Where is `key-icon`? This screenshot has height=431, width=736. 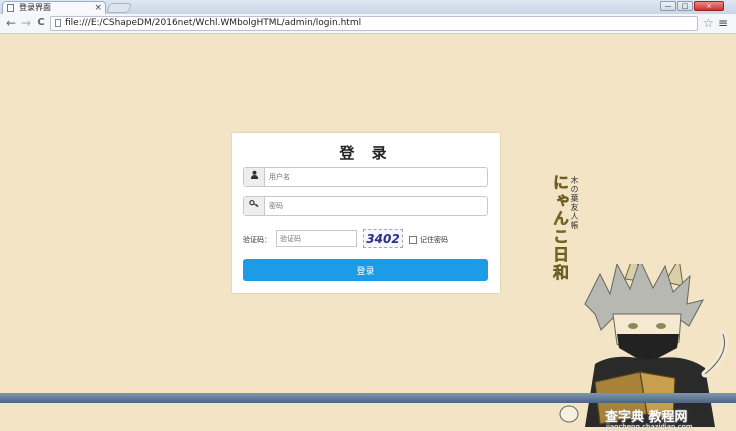
key-icon is located at coordinates (254, 206).